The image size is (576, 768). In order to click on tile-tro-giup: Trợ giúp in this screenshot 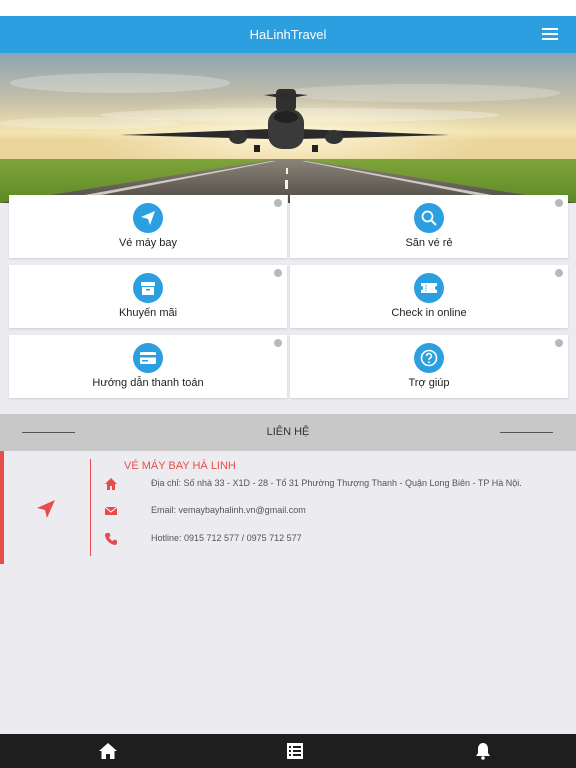, I will do `click(429, 366)`.